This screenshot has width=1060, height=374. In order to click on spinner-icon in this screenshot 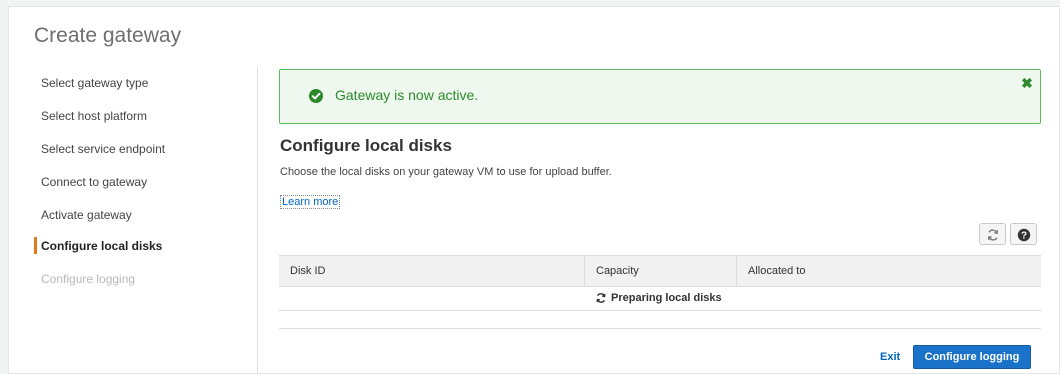, I will do `click(601, 298)`.